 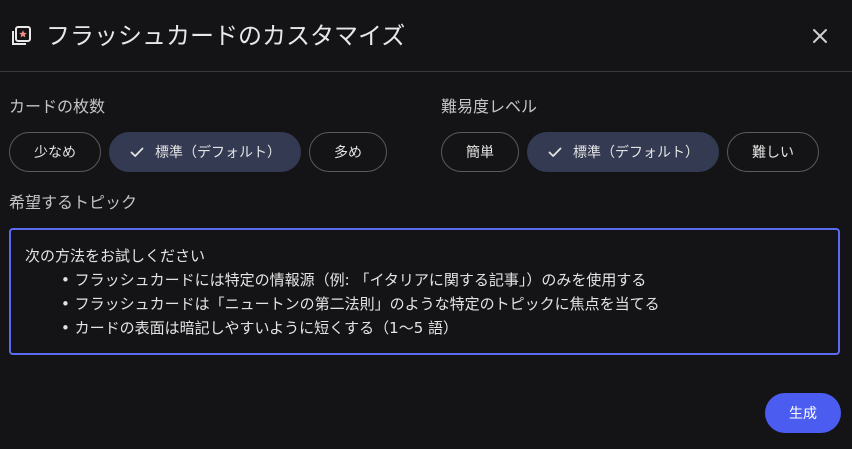 I want to click on generate-button: 生成, so click(x=803, y=413).